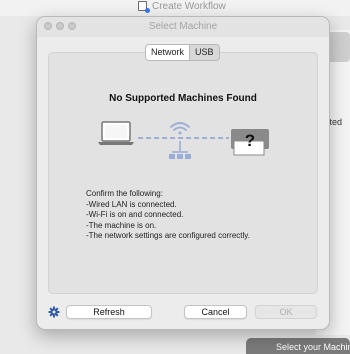 This screenshot has width=350, height=354. What do you see at coordinates (109, 312) in the screenshot?
I see `refresh-button: Refresh` at bounding box center [109, 312].